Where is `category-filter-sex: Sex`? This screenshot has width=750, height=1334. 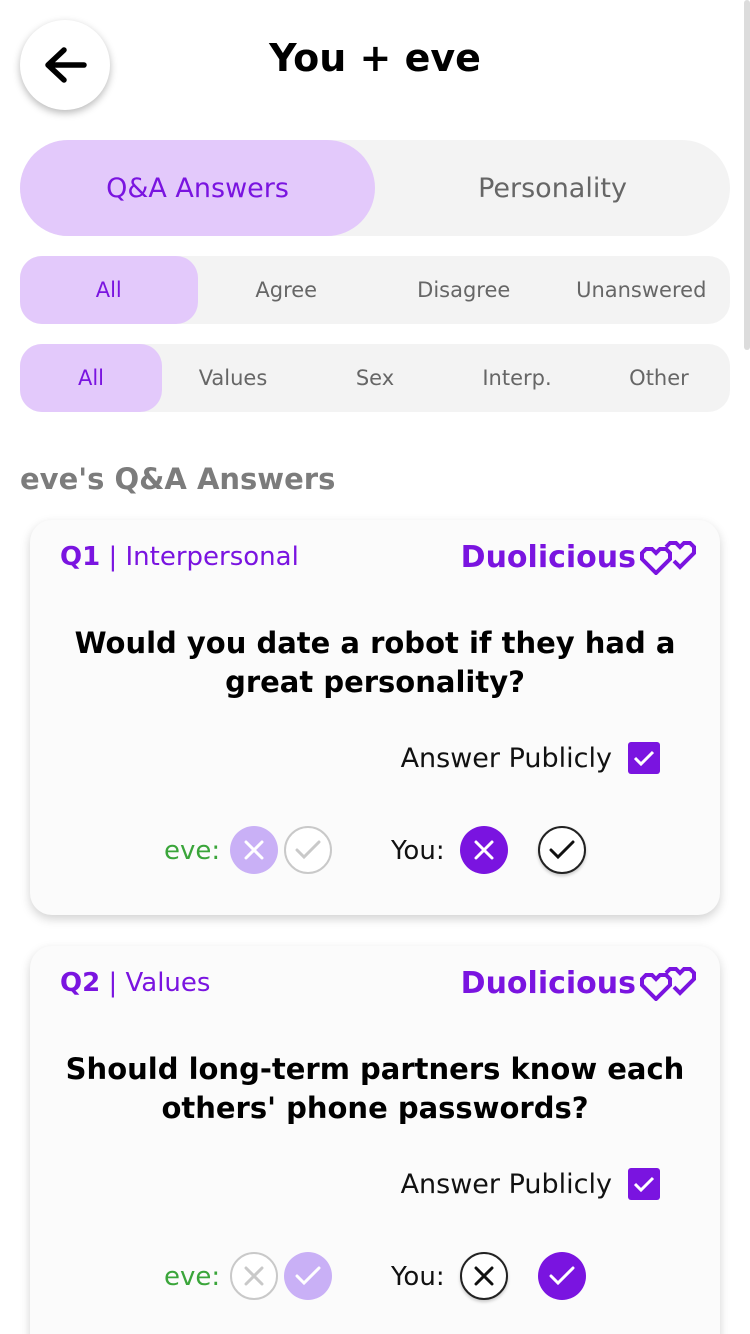 category-filter-sex: Sex is located at coordinates (375, 378).